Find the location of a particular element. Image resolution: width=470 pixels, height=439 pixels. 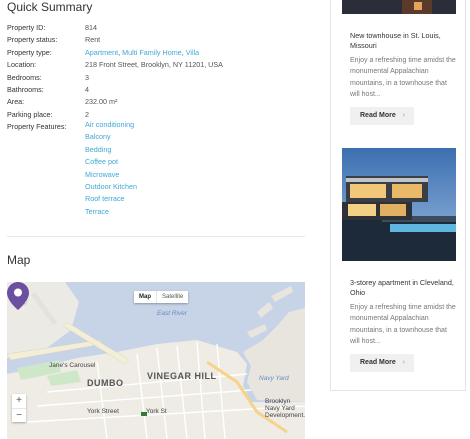

zoom-controls: + − is located at coordinates (19, 408).